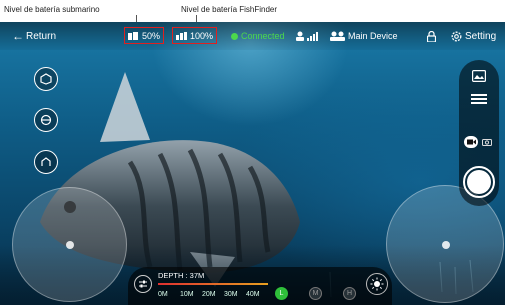 The image size is (505, 305). Describe the element at coordinates (481, 36) in the screenshot. I see `setting-label: Setting` at that location.